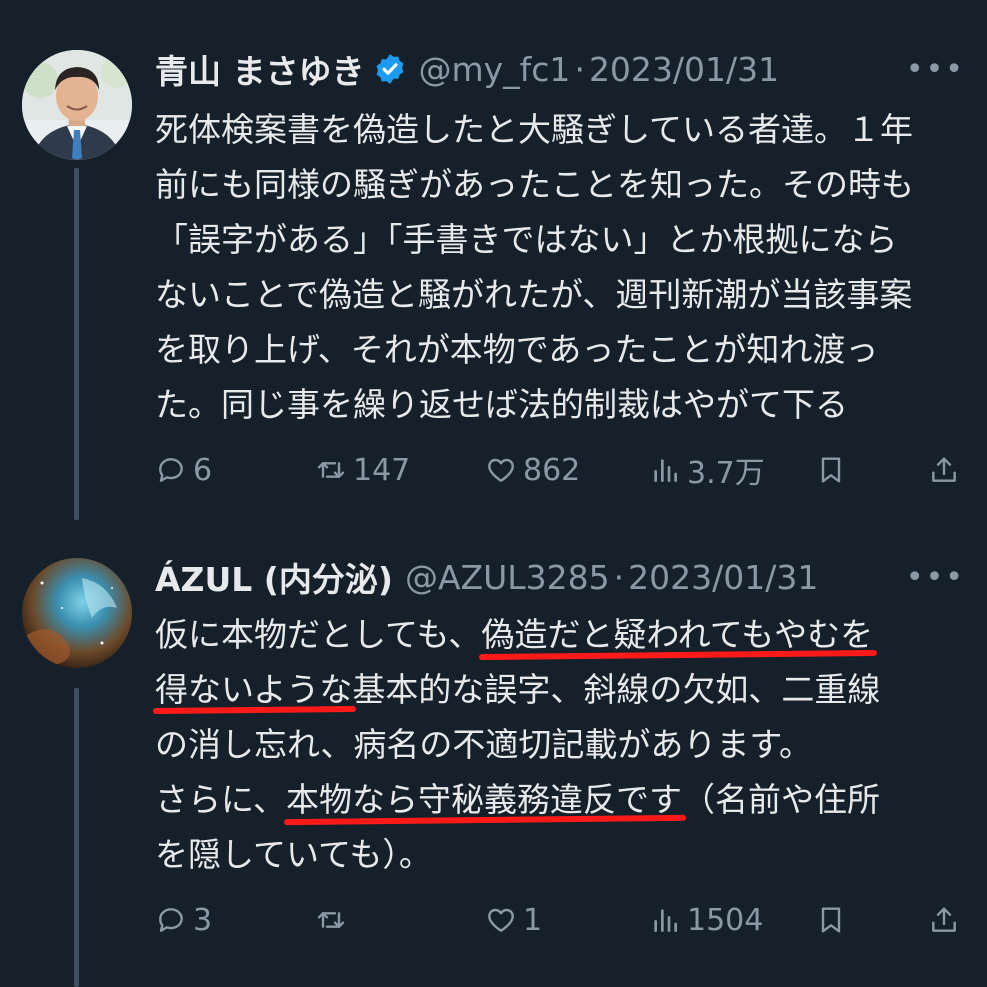 Image resolution: width=987 pixels, height=987 pixels. Describe the element at coordinates (254, 689) in the screenshot. I see `red-underline-annotation: 得ないような` at that location.